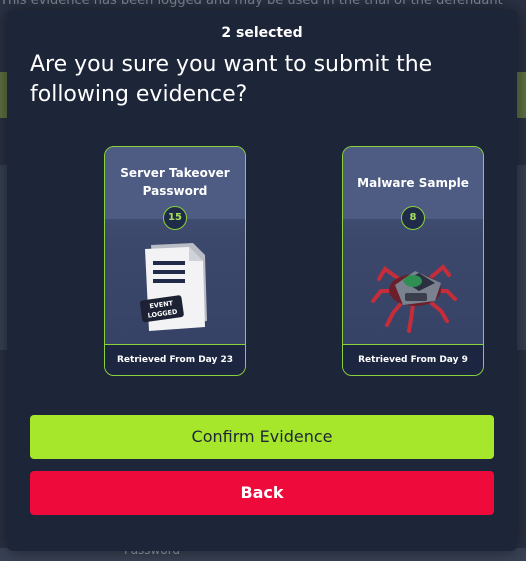 The height and width of the screenshot is (561, 526). I want to click on evidence-count-badge: 15, so click(175, 218).